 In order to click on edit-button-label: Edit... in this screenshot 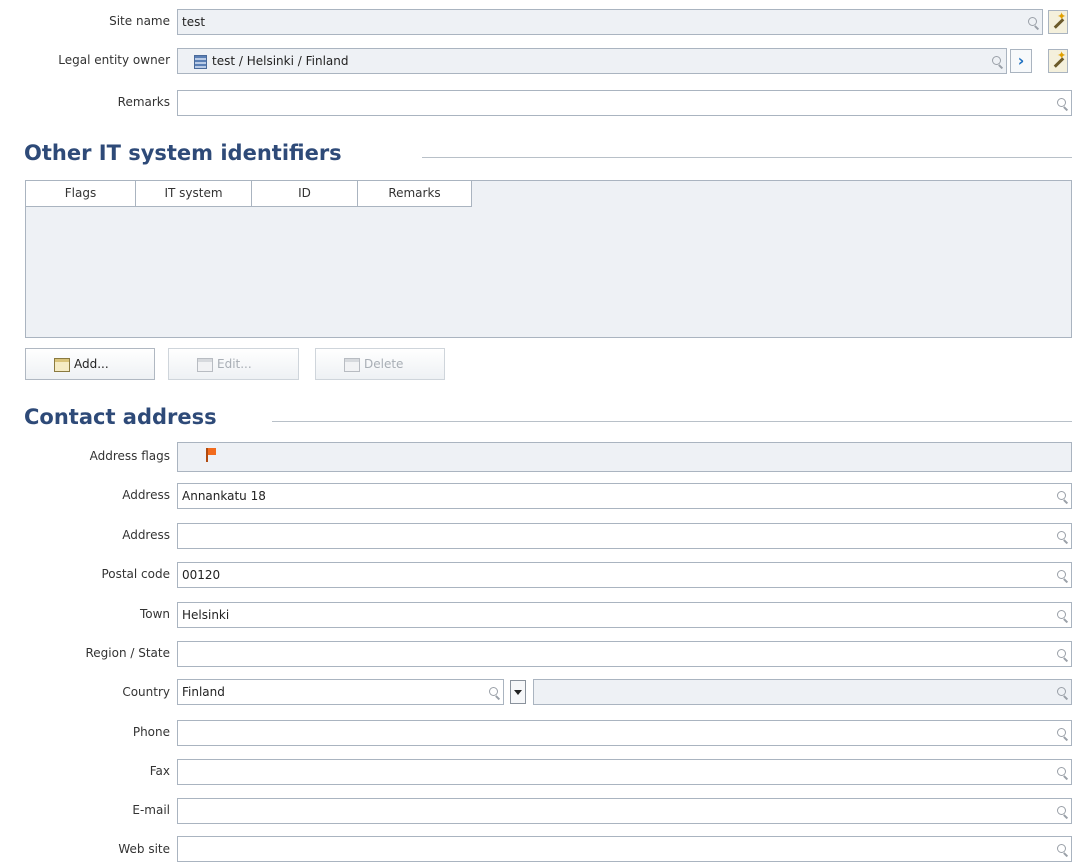, I will do `click(234, 364)`.